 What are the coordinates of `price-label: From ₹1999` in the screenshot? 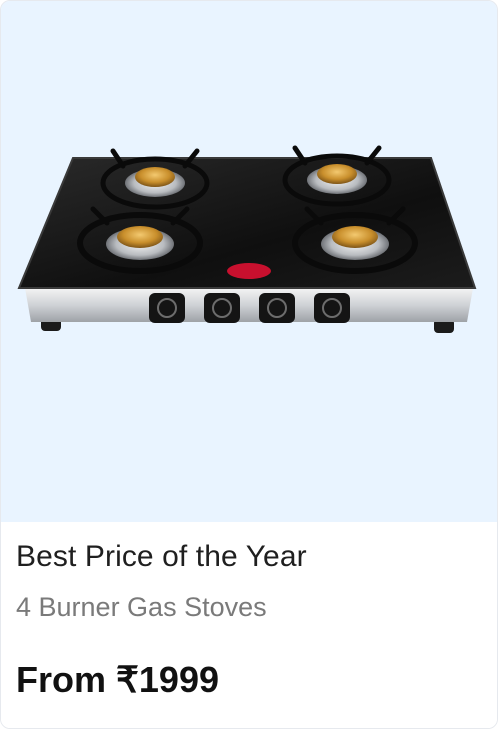 It's located at (117, 679).